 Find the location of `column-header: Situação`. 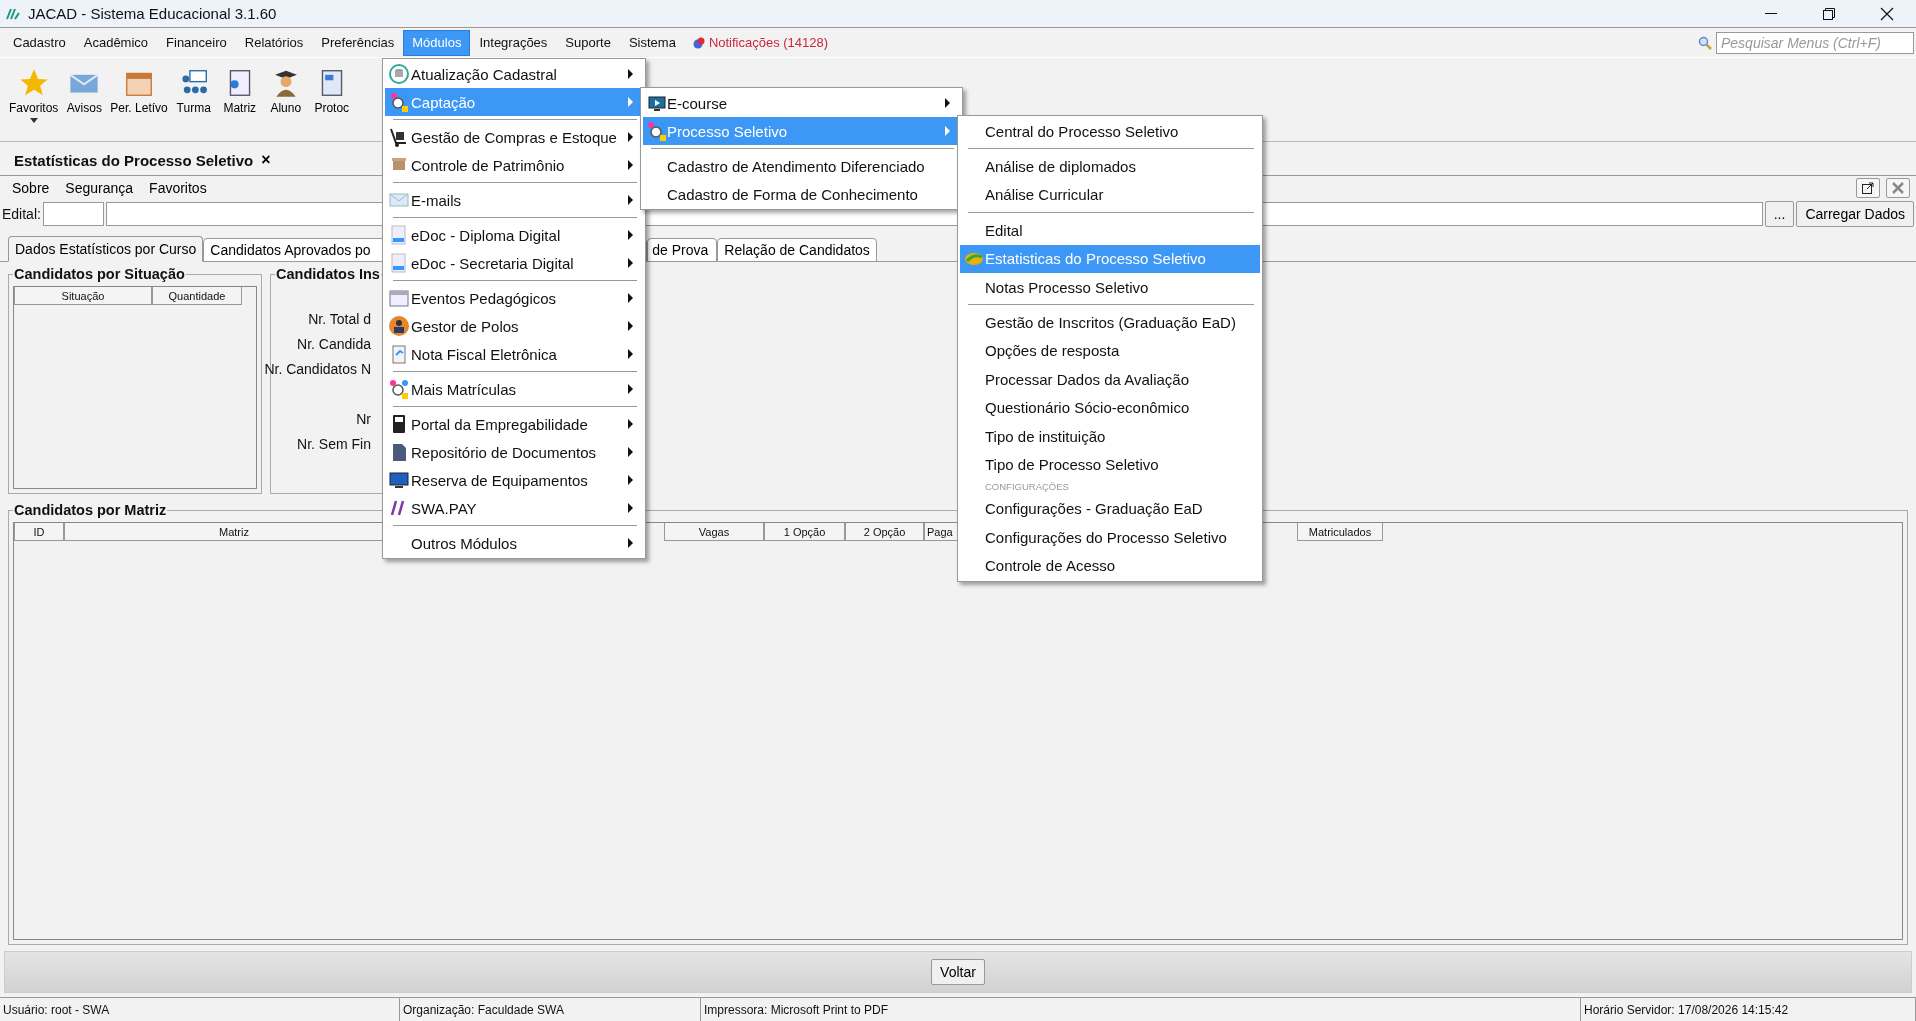

column-header: Situação is located at coordinates (83, 296).